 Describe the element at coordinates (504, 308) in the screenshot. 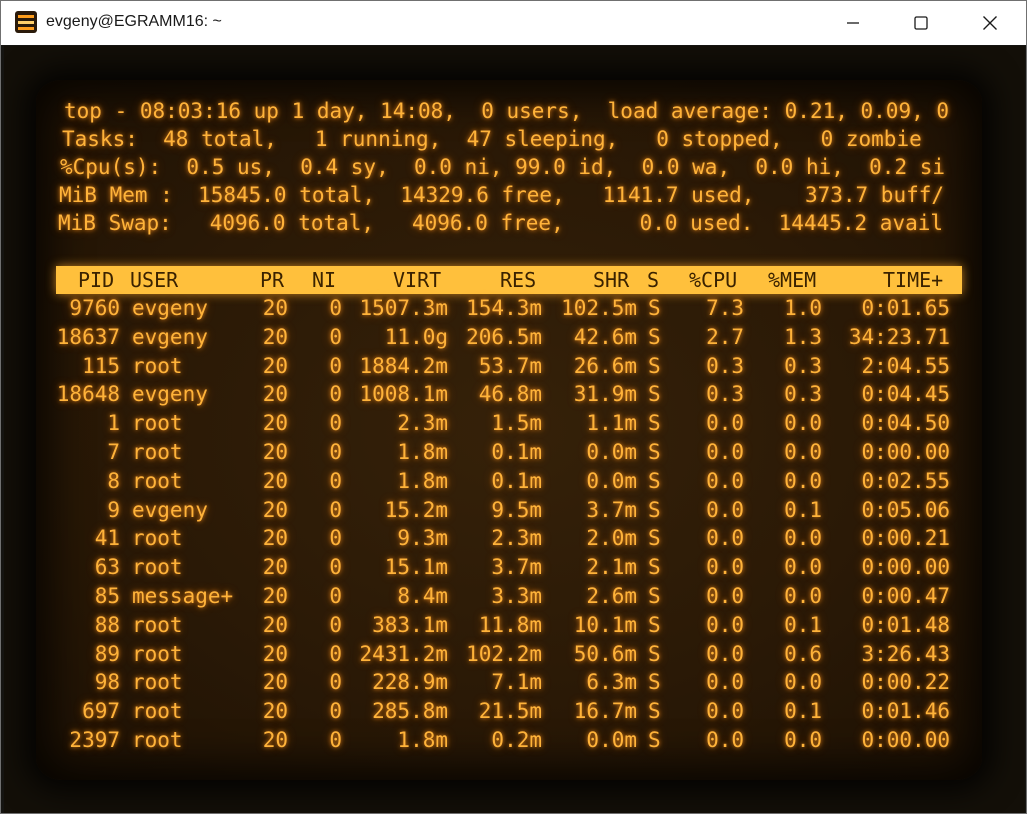

I see `cell-res: 154.3m` at that location.